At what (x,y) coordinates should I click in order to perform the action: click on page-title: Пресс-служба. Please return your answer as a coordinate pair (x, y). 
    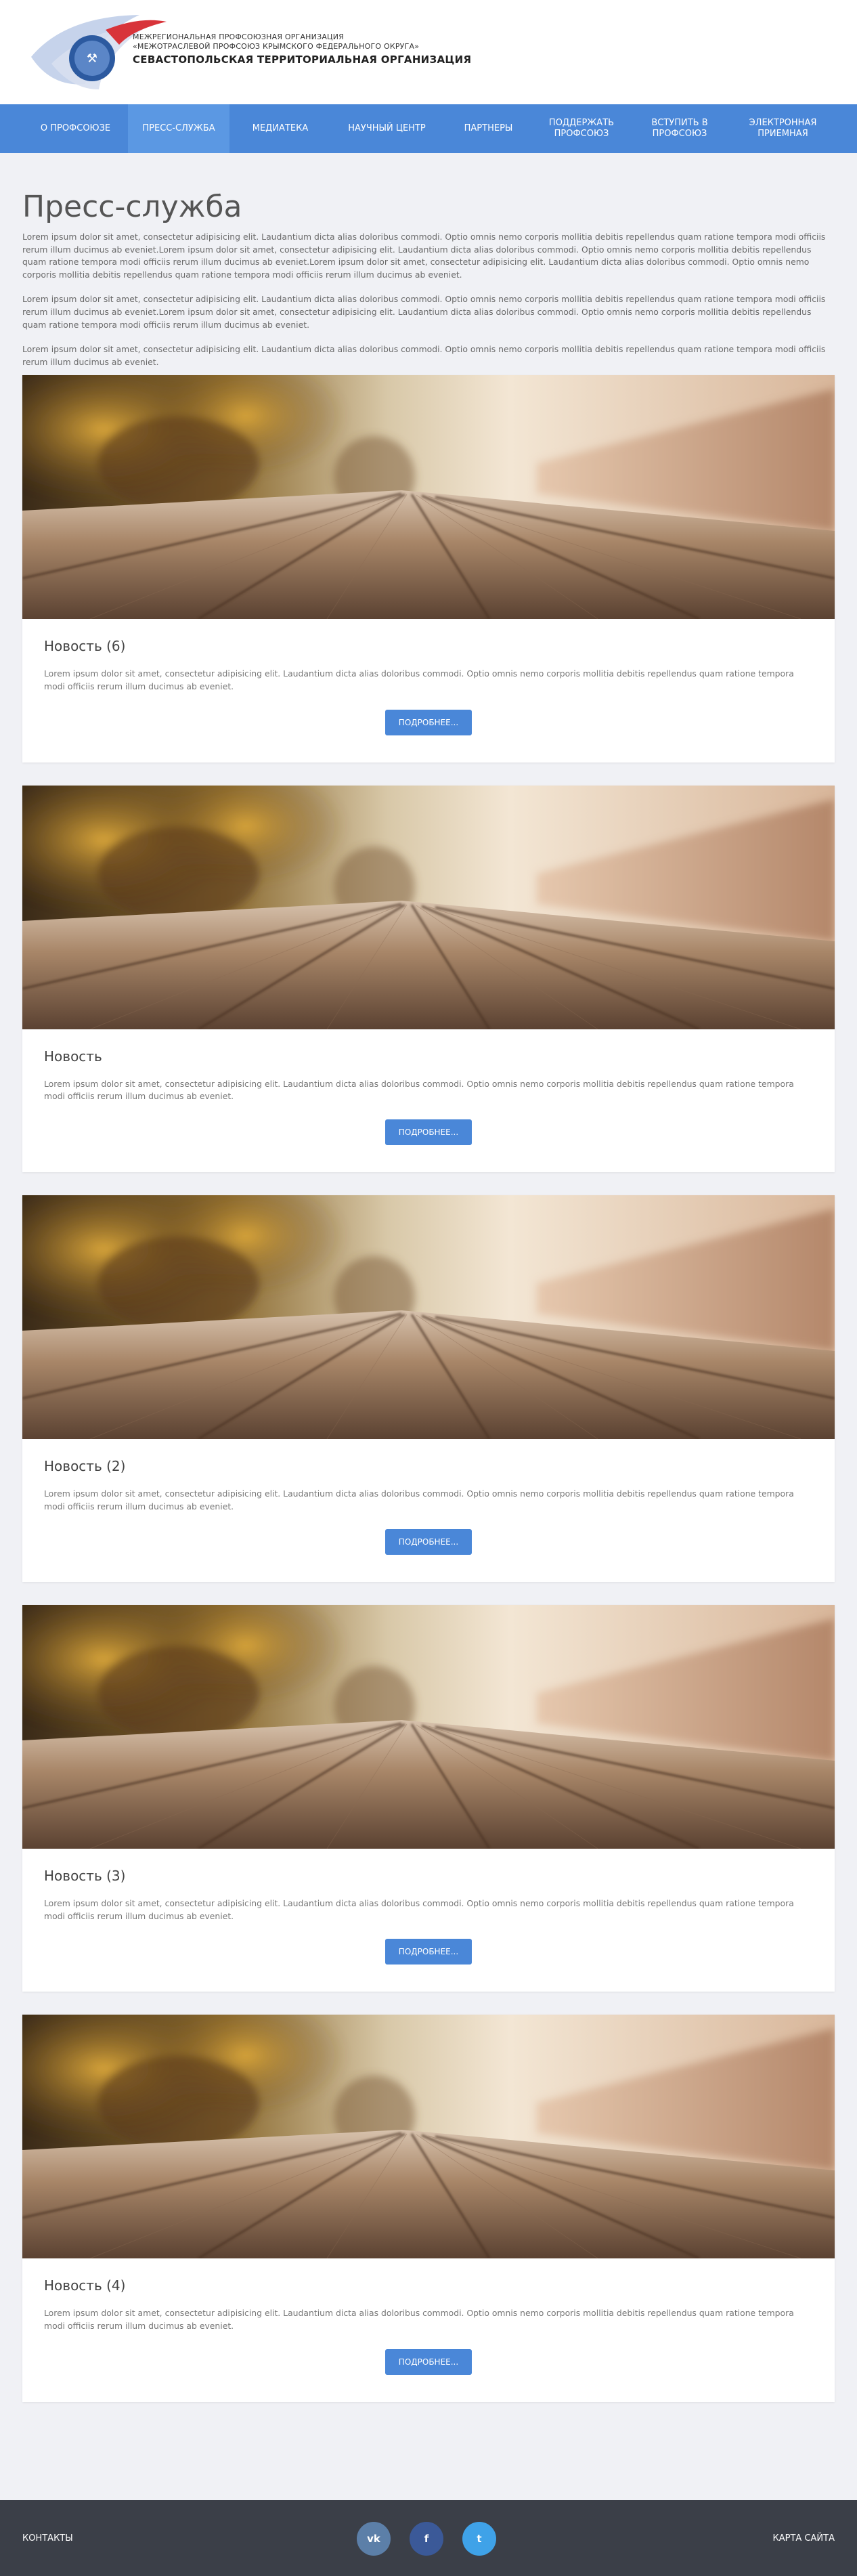
    Looking at the image, I should click on (132, 207).